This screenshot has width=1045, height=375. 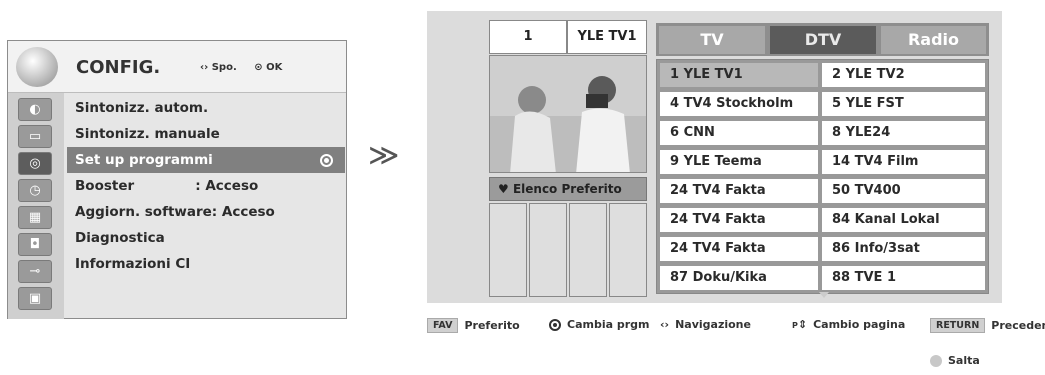 What do you see at coordinates (35, 190) in the screenshot?
I see `clock-icon: ◷` at bounding box center [35, 190].